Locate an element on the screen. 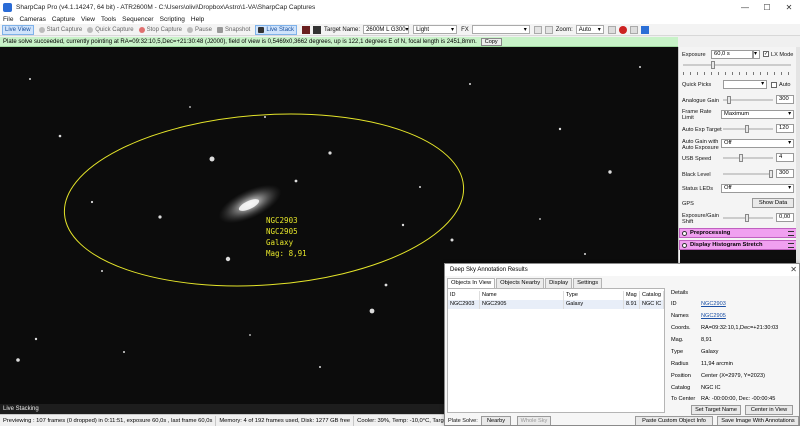 The width and height of the screenshot is (800, 426). tab-settings: Settings is located at coordinates (588, 283).